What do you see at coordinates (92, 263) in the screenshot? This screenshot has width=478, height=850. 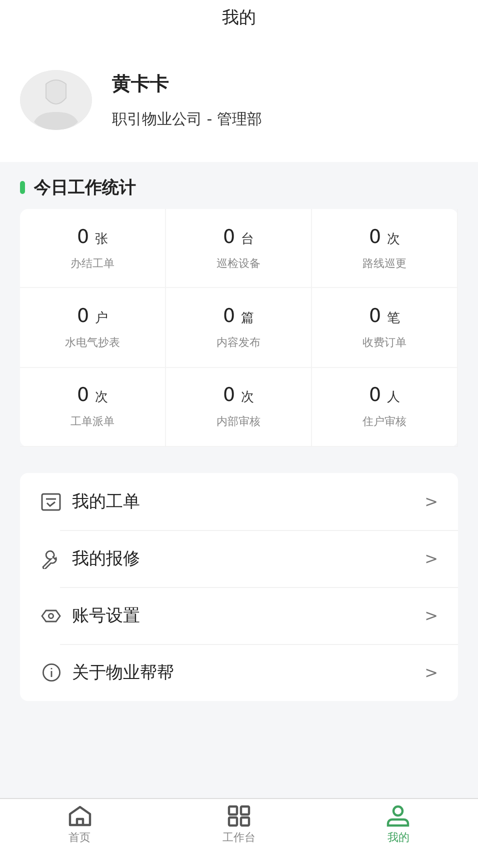 I see `stat-label: 办结工单` at bounding box center [92, 263].